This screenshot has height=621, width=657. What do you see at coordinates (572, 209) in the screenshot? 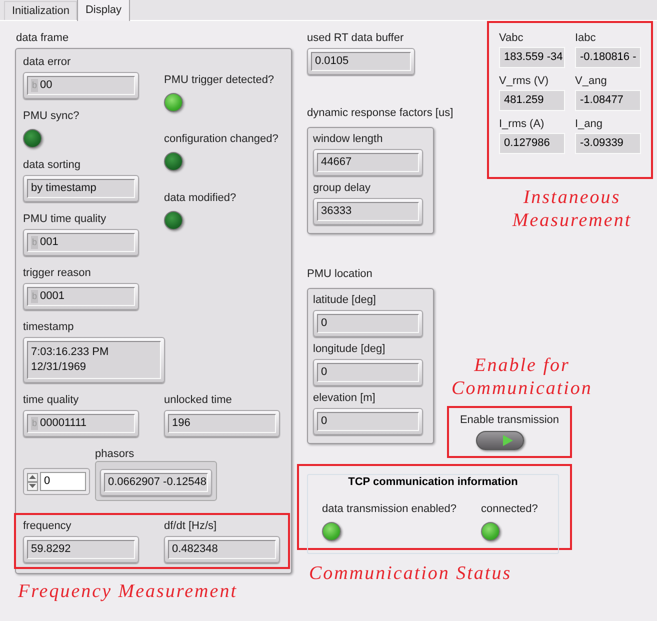
I see `annotation-text: Instaneous Measurement` at bounding box center [572, 209].